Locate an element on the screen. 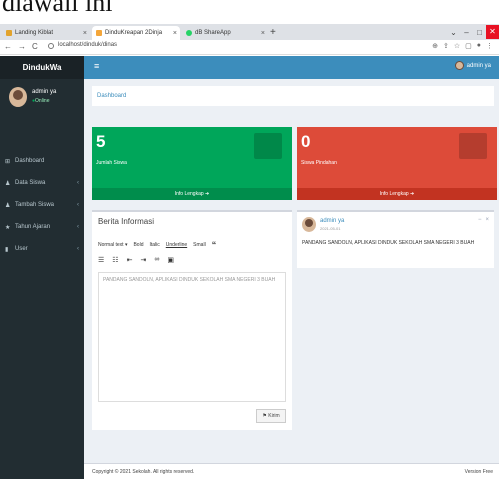 Image resolution: width=499 pixels, height=479 pixels. stat-number: 0 is located at coordinates (306, 141).